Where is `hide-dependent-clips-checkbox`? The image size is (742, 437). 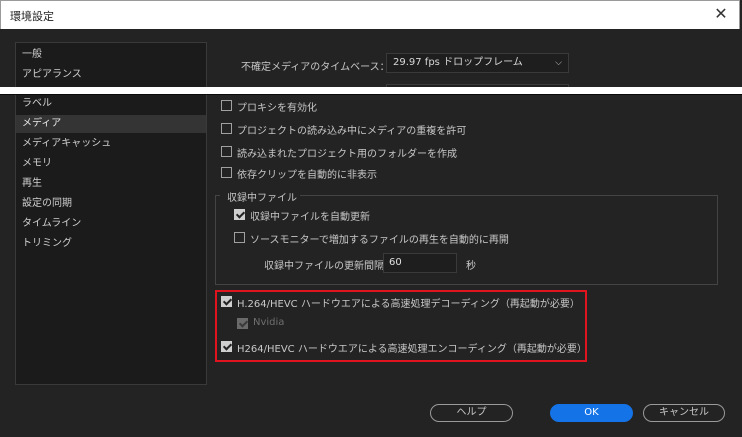
hide-dependent-clips-checkbox is located at coordinates (226, 172).